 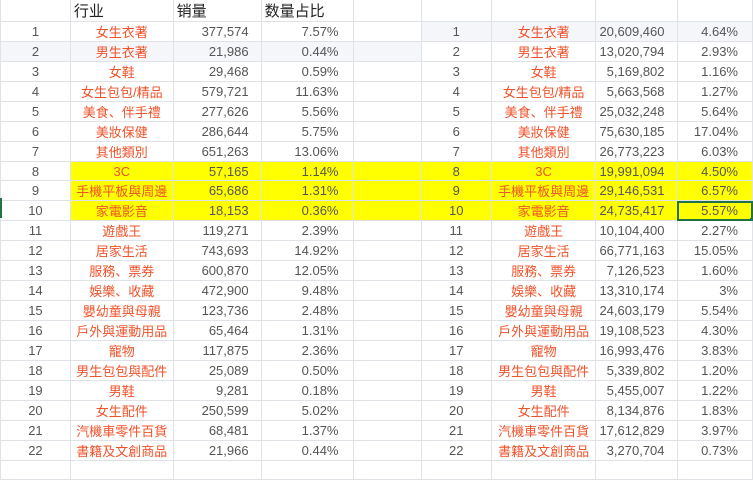 What do you see at coordinates (543, 290) in the screenshot?
I see `category-cell: 娛樂、收藏` at bounding box center [543, 290].